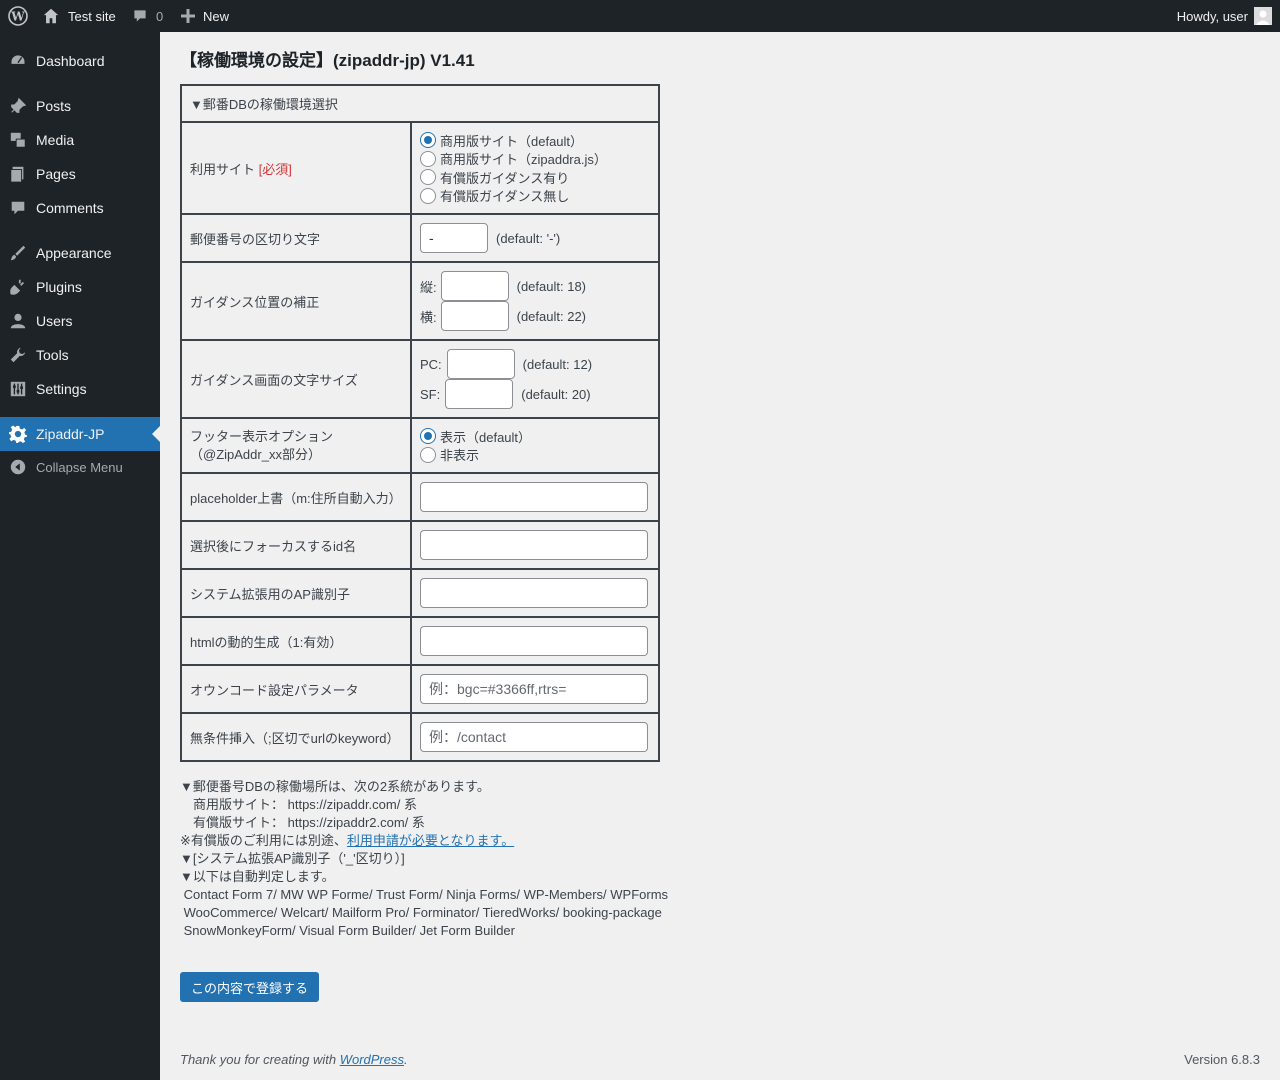 Image resolution: width=1280 pixels, height=1080 pixels. I want to click on vertical-offset-input, so click(474, 286).